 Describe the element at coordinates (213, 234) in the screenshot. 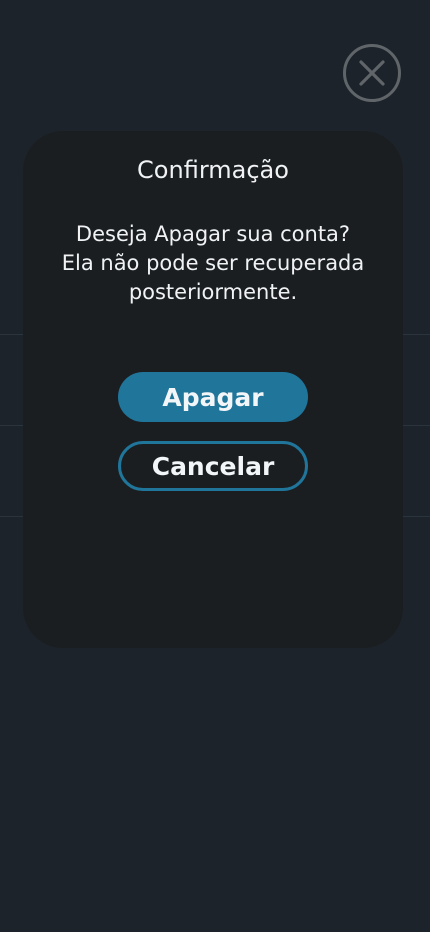

I see `dialog-message-line: Deseja Apagar sua conta?` at that location.